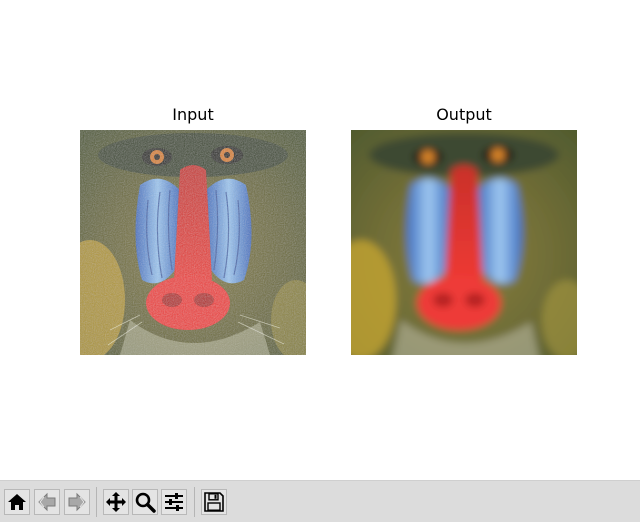  I want to click on magnifier-icon, so click(145, 502).